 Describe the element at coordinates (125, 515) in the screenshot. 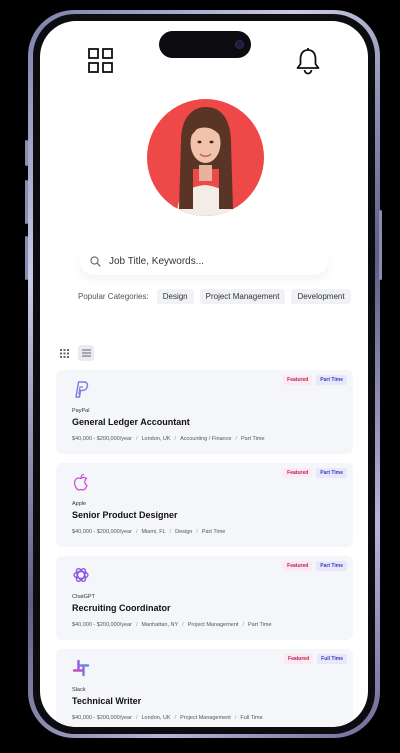

I see `job-title: Senior Product Designer` at that location.